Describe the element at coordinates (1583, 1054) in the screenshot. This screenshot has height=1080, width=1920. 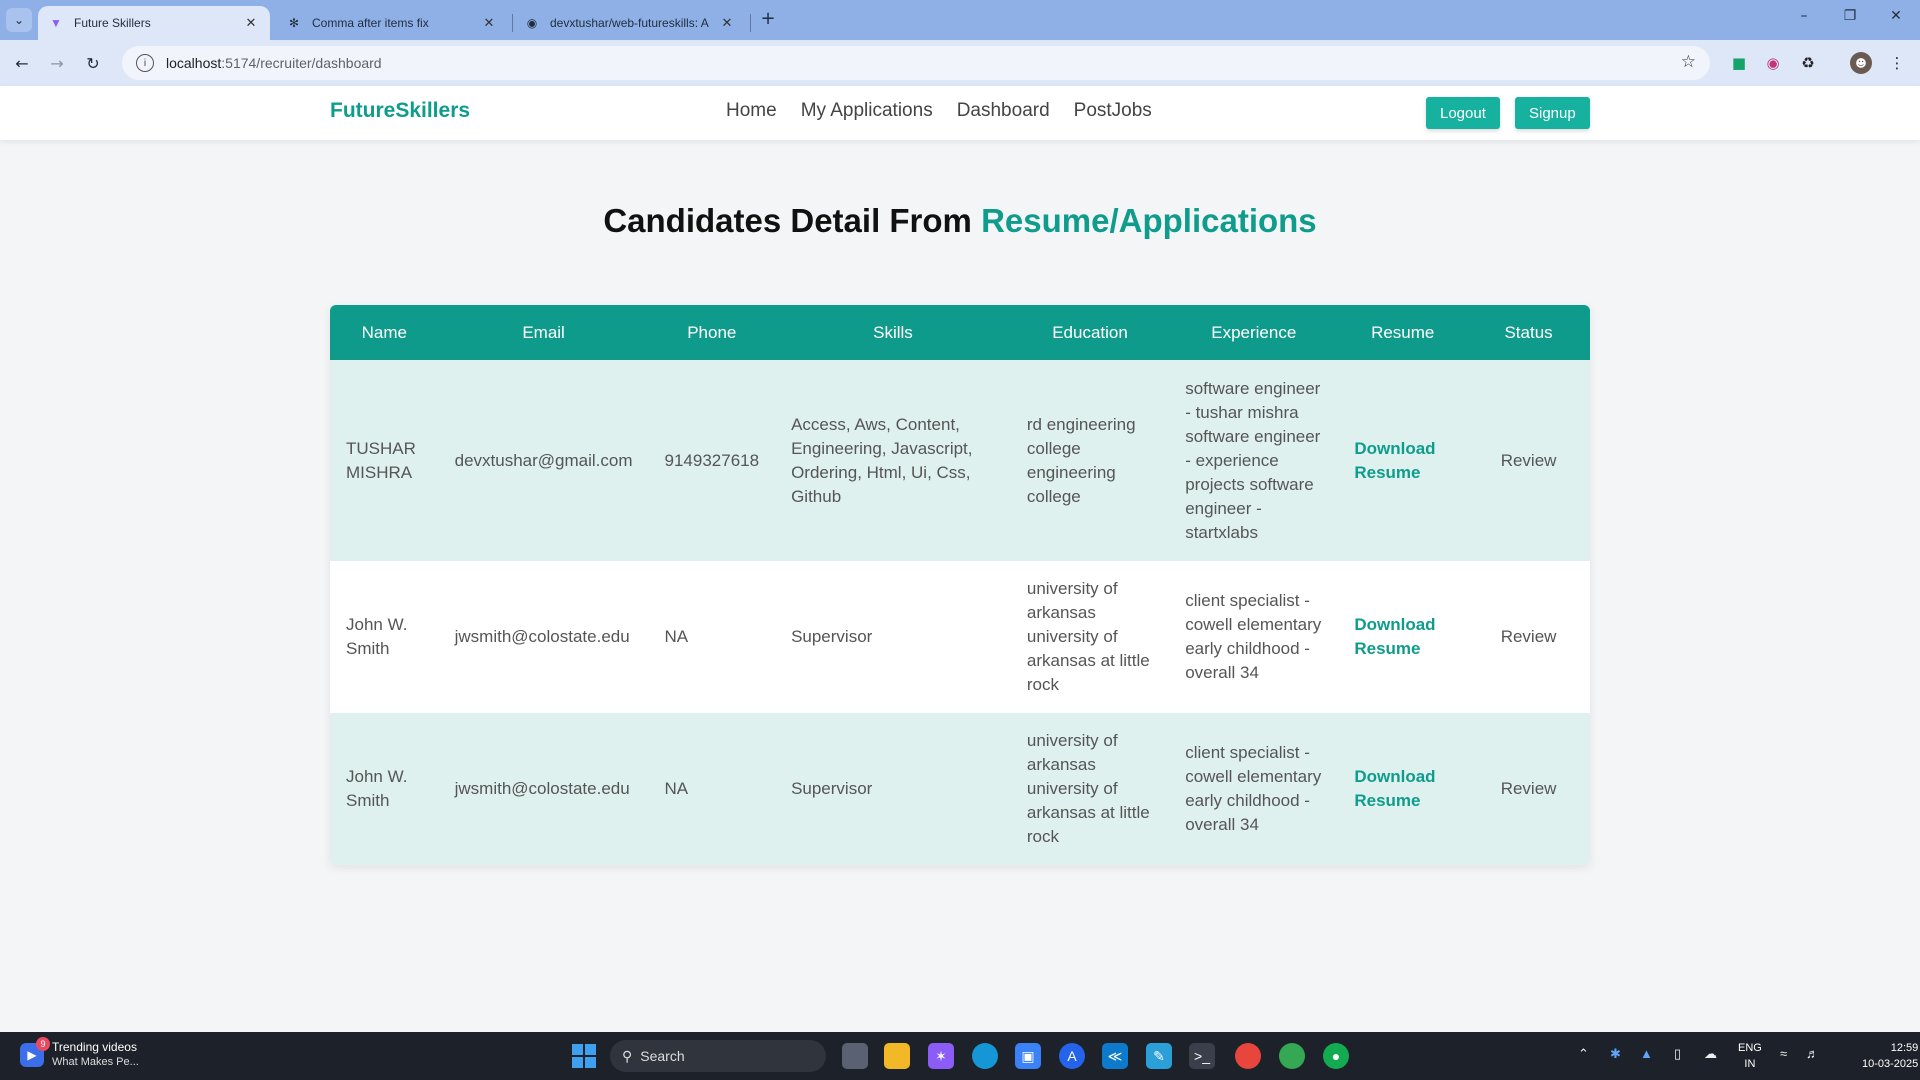
I see `tray-chevron-icon: ⌃` at that location.